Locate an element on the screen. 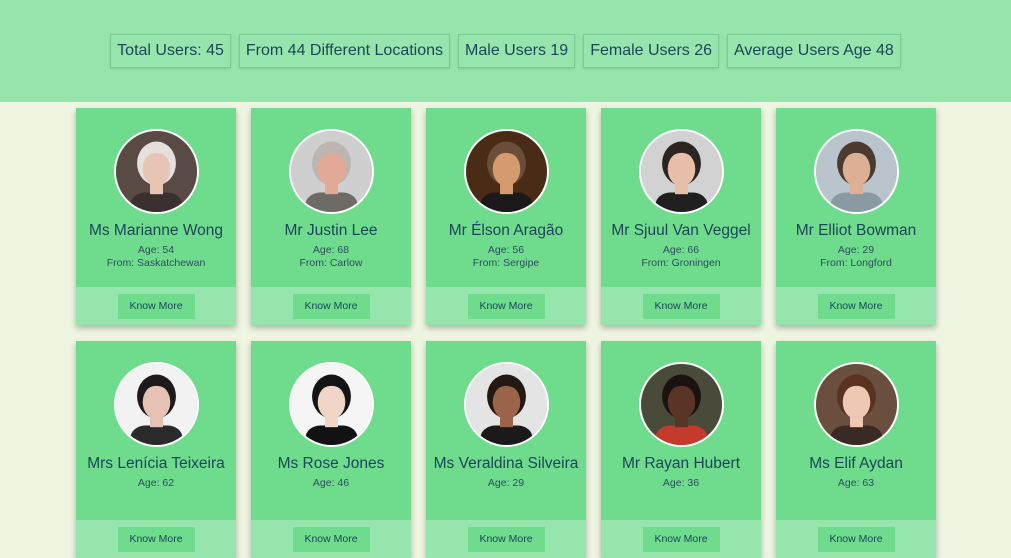 This screenshot has width=1011, height=558. user-age: Age: 62 is located at coordinates (156, 483).